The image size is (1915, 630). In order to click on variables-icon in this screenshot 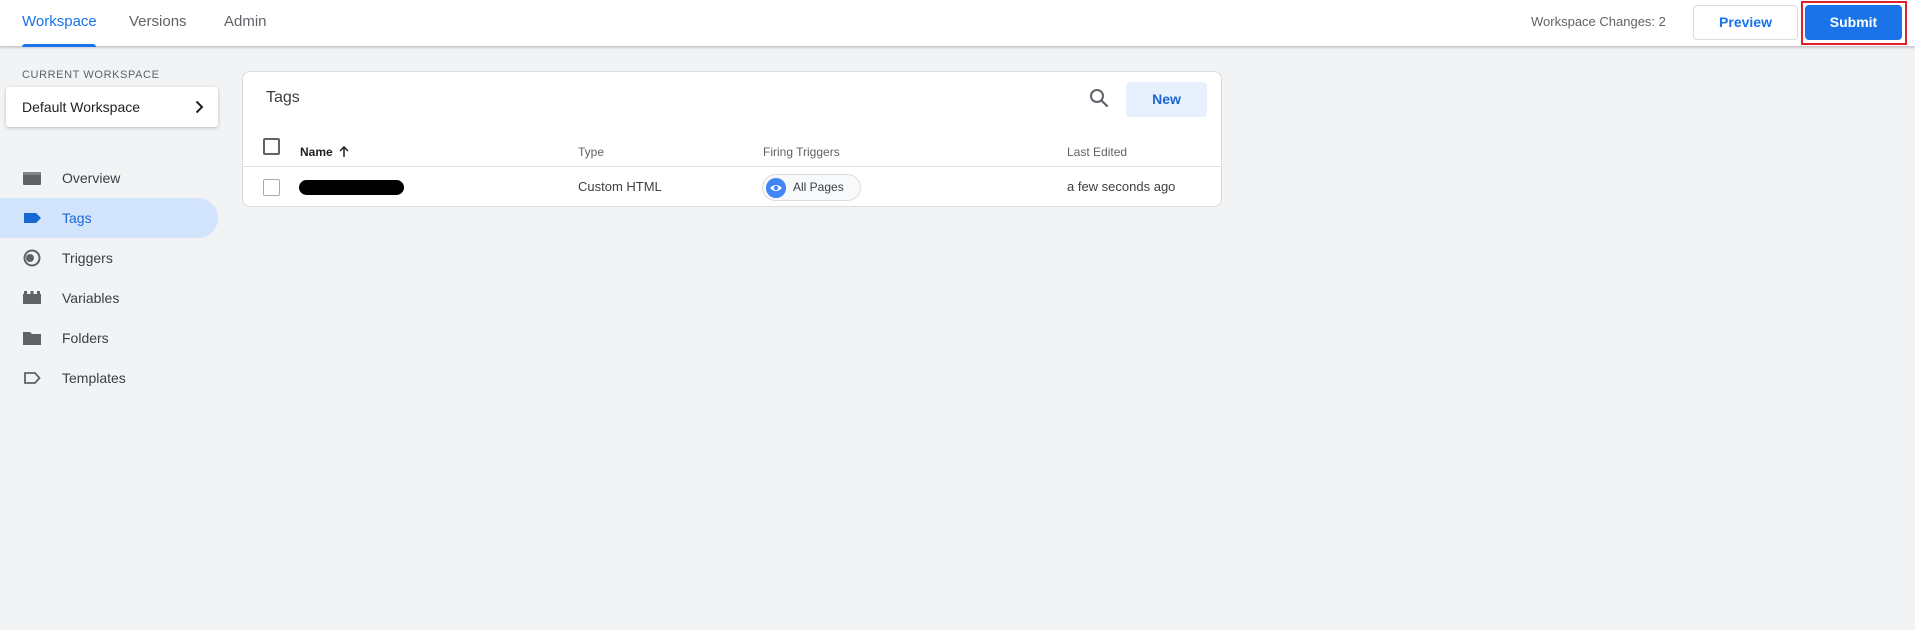, I will do `click(32, 297)`.